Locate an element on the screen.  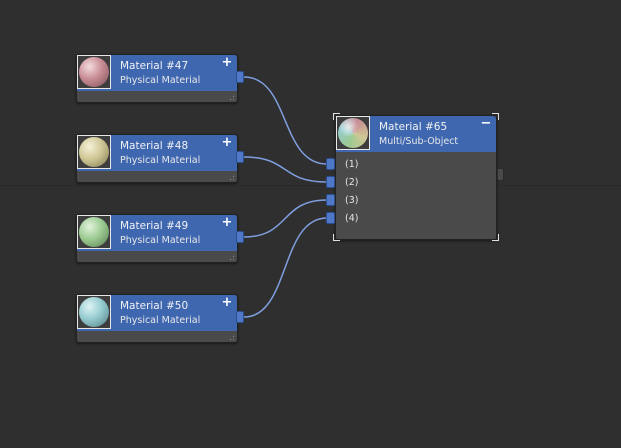
material-node-49: Material #49 Physical Material + is located at coordinates (157, 238).